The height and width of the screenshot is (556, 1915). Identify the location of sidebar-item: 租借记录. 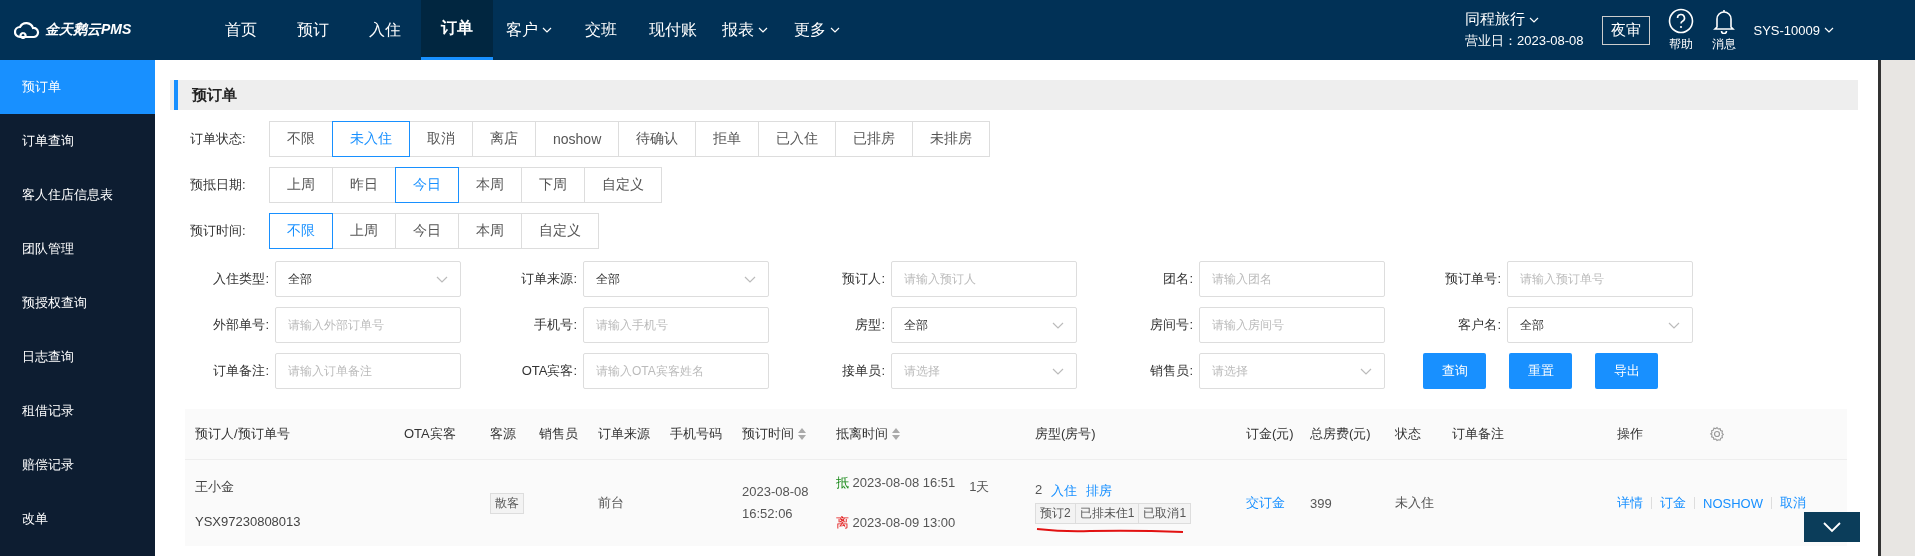
(77, 411).